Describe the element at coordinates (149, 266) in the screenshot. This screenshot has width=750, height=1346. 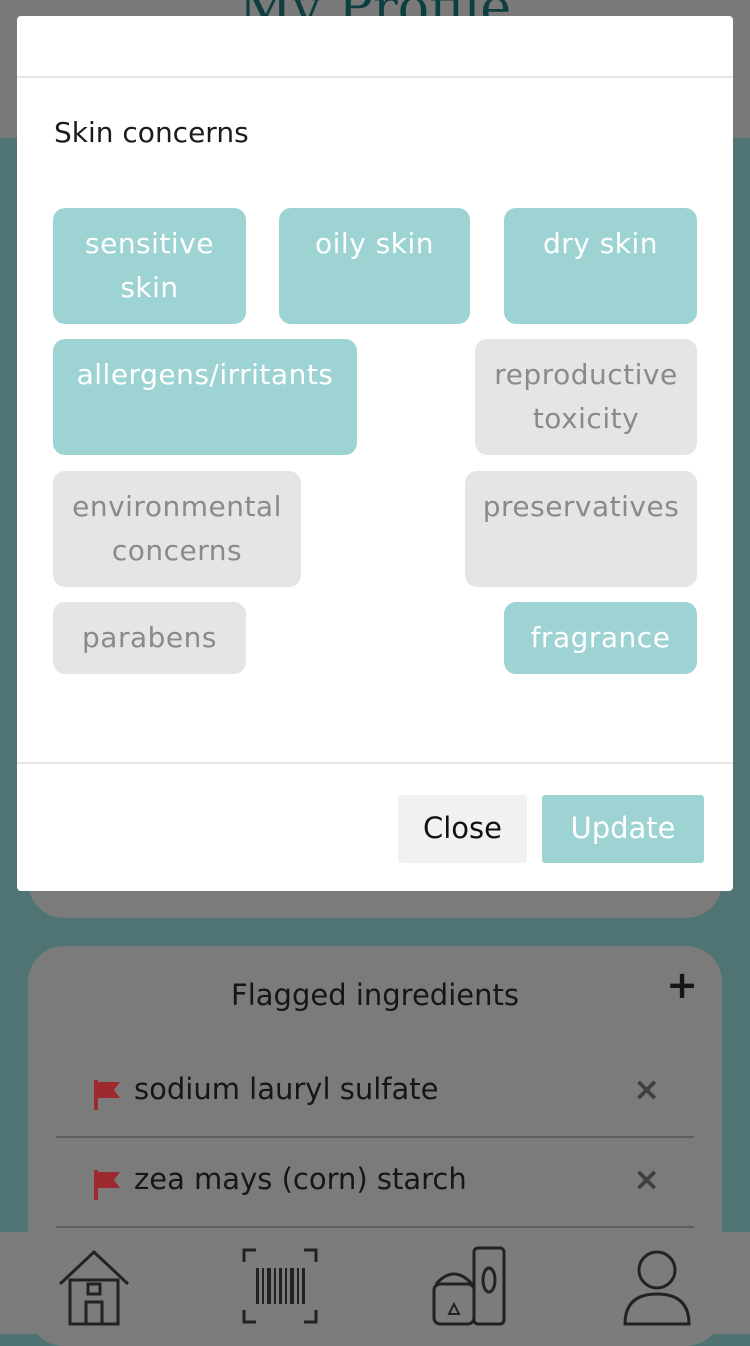
I see `chip-sensitive-skin: sensitive skin` at that location.